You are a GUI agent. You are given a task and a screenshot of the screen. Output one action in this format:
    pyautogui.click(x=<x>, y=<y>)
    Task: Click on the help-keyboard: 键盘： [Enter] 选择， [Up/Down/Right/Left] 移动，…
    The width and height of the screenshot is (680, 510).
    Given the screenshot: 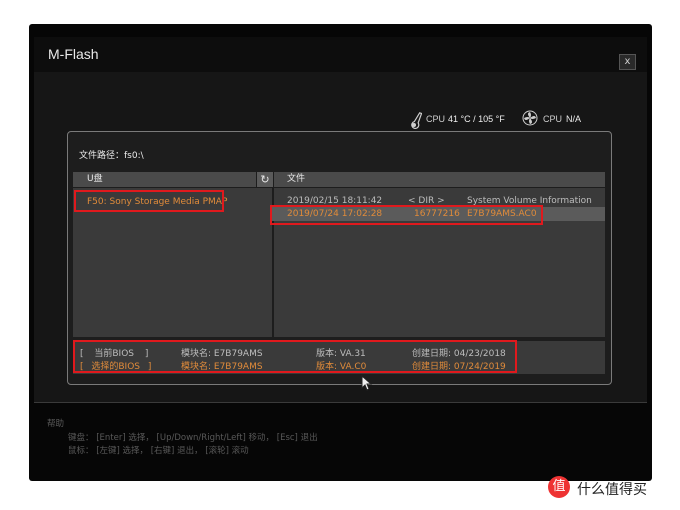 What is the action you would take?
    pyautogui.click(x=193, y=438)
    